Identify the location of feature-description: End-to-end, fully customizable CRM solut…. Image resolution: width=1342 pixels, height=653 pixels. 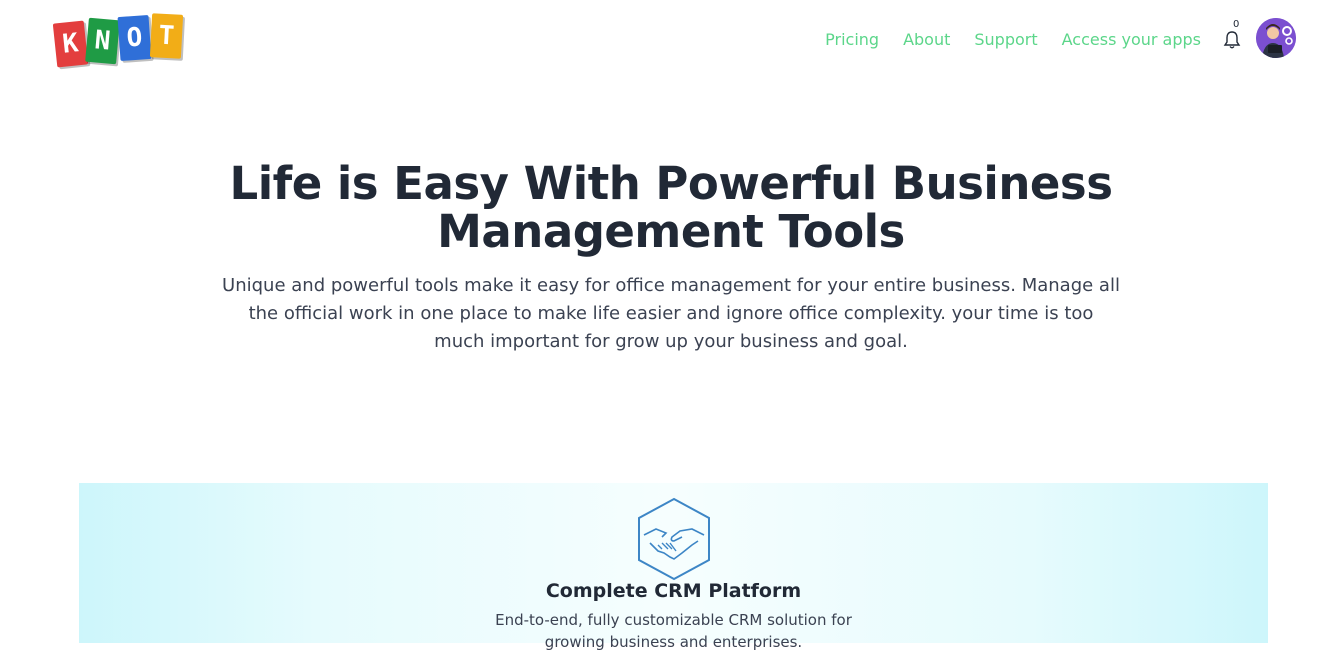
(673, 631).